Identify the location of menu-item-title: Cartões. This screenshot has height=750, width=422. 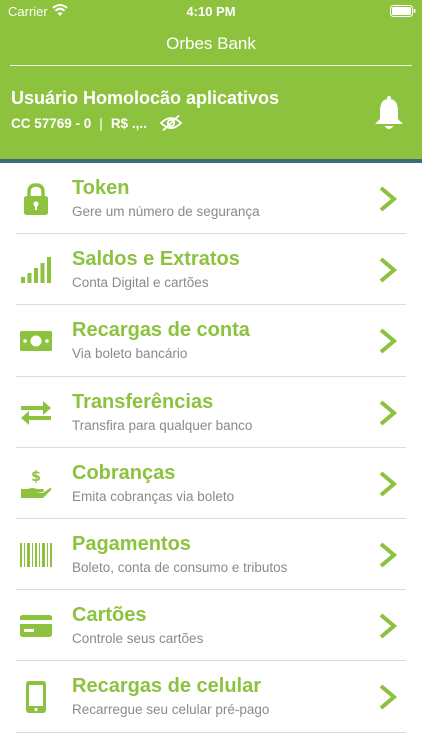
(109, 615).